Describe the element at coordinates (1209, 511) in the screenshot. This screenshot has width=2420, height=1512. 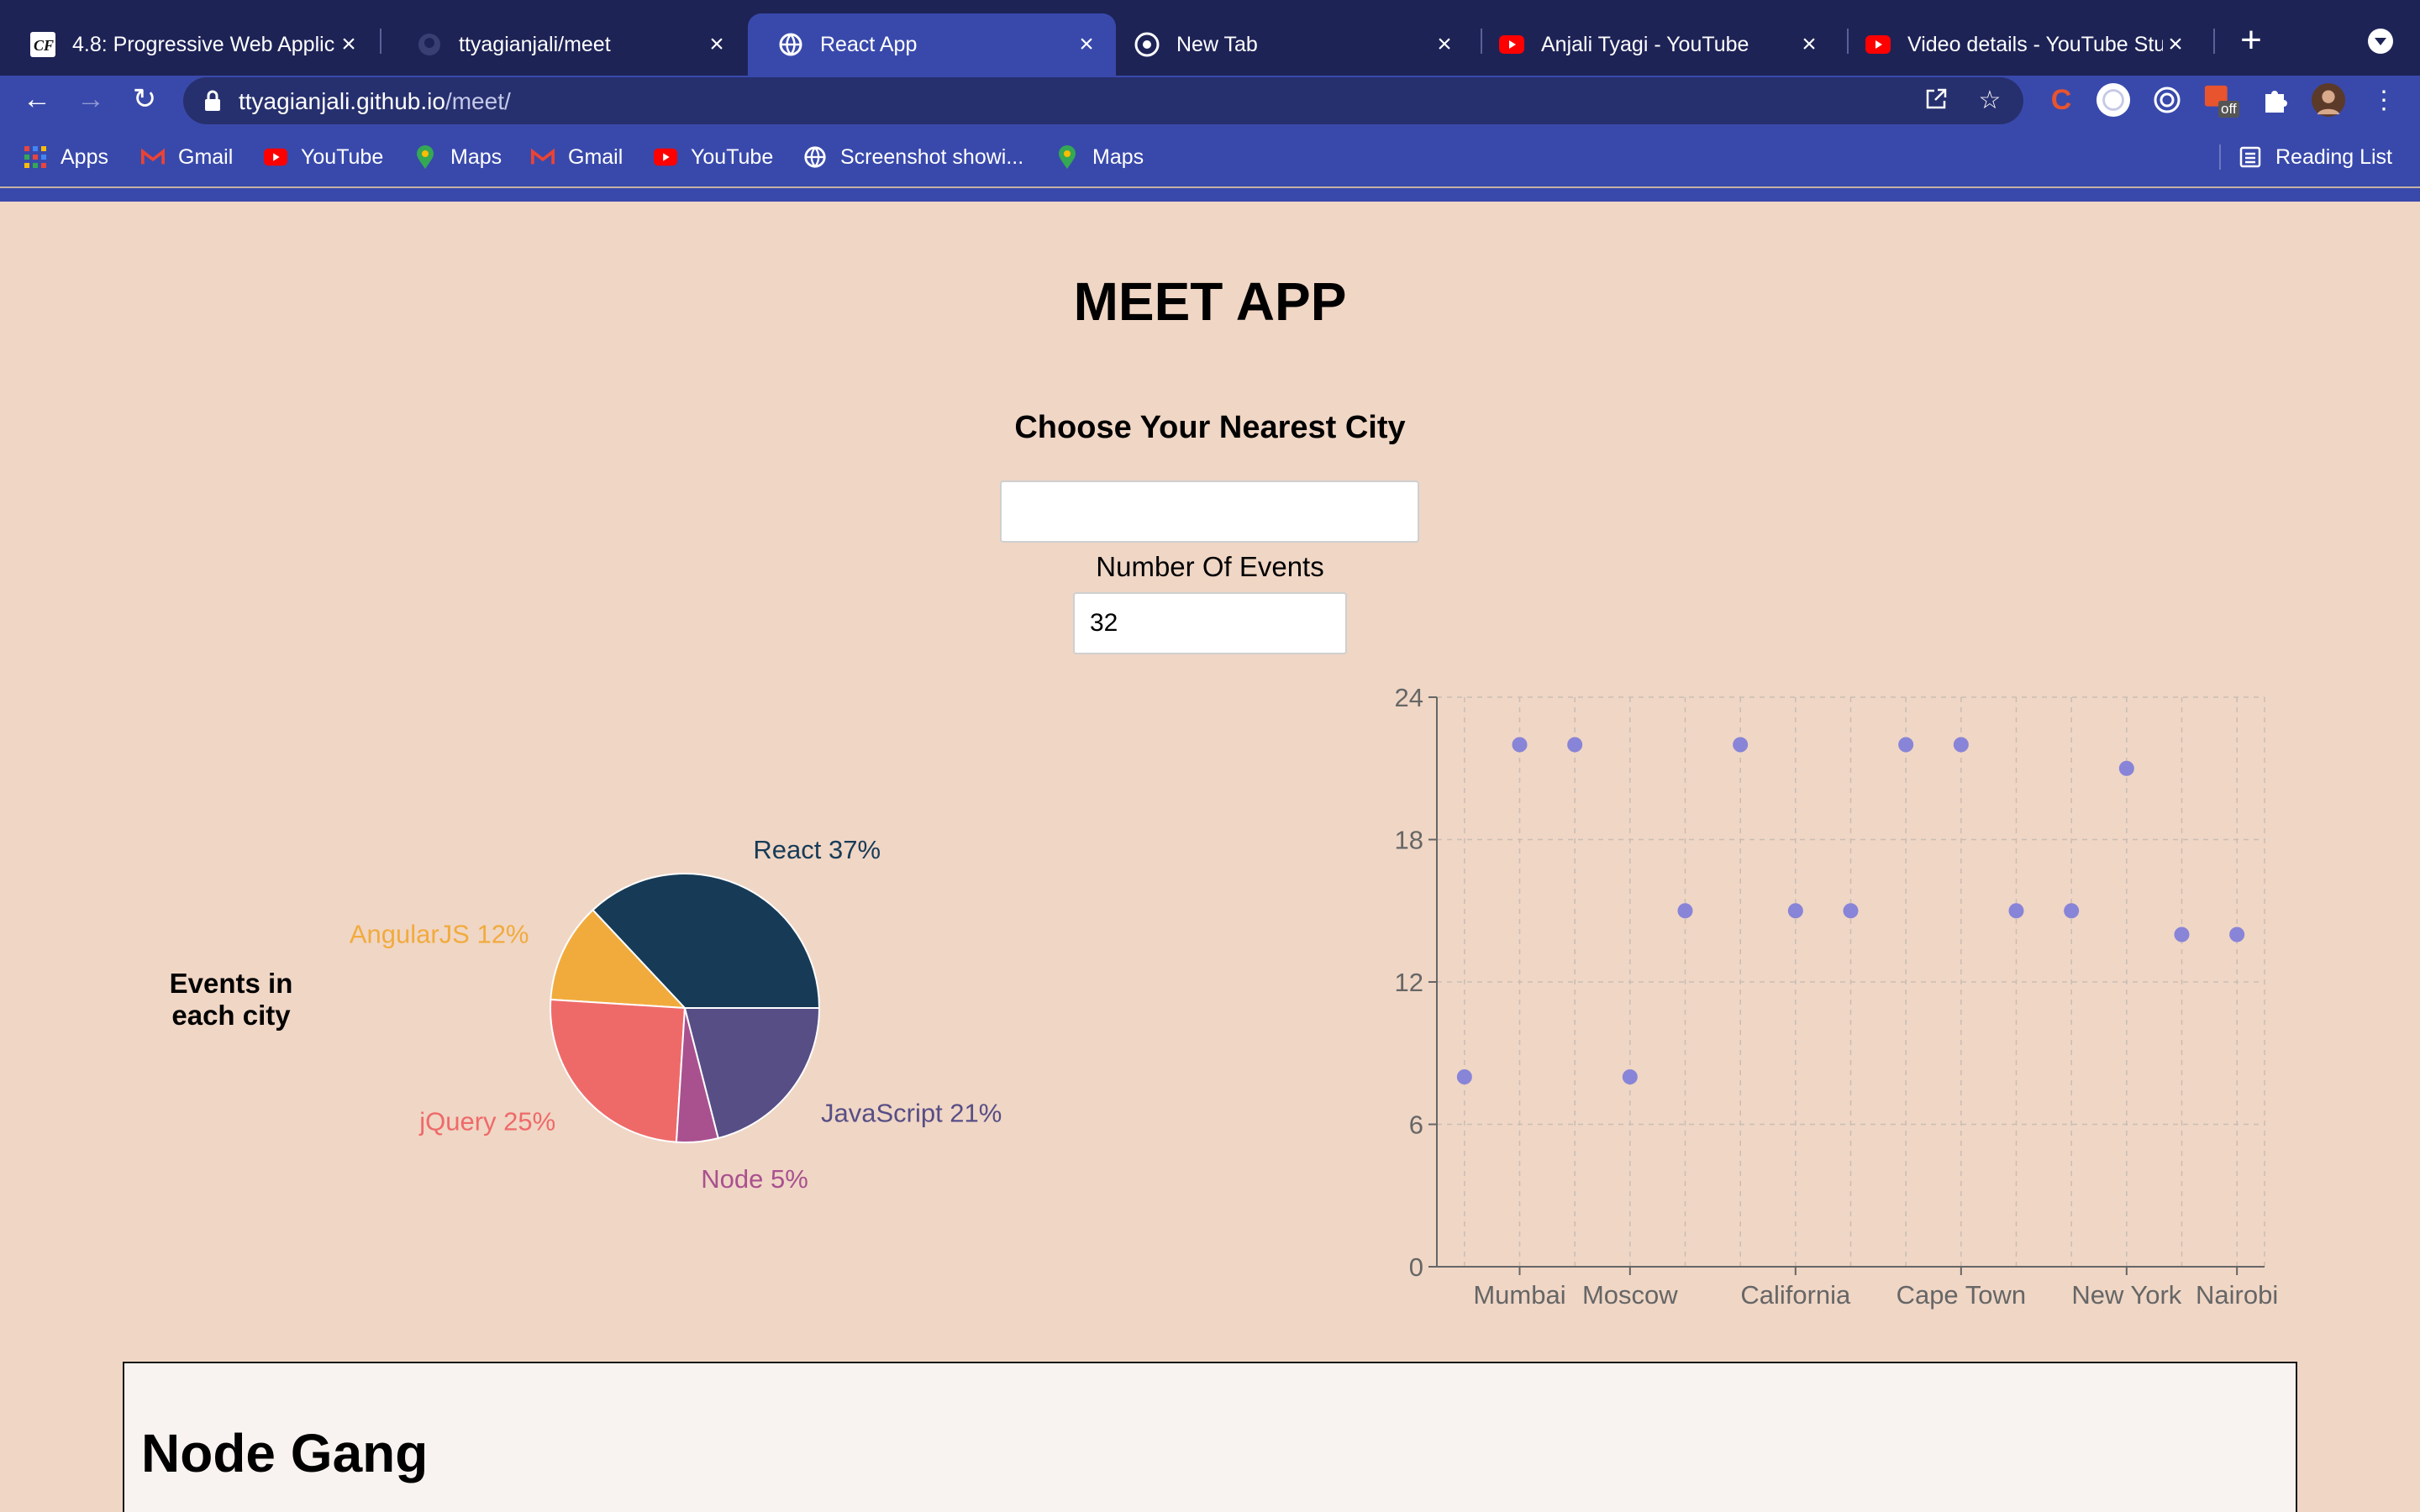
I see `city-search-input` at that location.